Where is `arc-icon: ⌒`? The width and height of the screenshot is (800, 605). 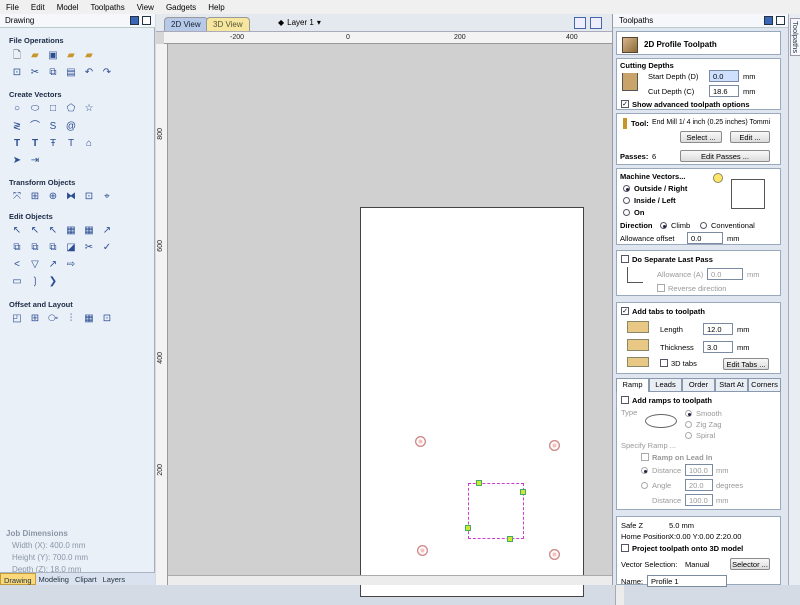
arc-icon: ⌒ is located at coordinates (35, 127).